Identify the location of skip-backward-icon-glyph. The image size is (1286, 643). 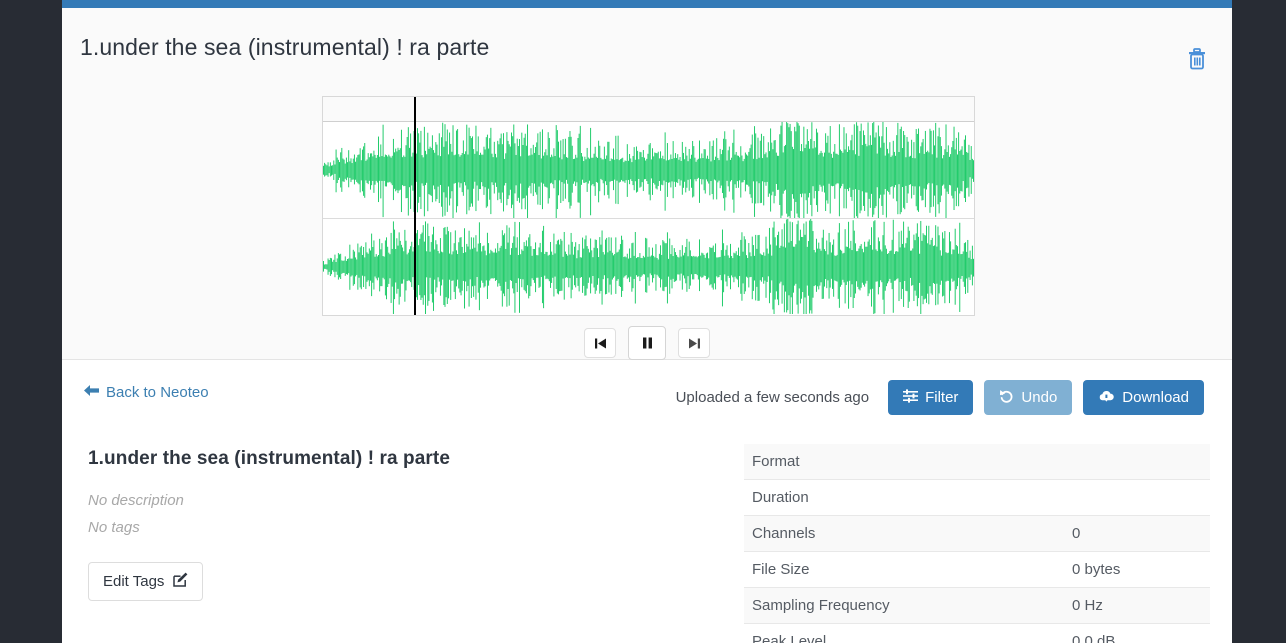
(600, 343).